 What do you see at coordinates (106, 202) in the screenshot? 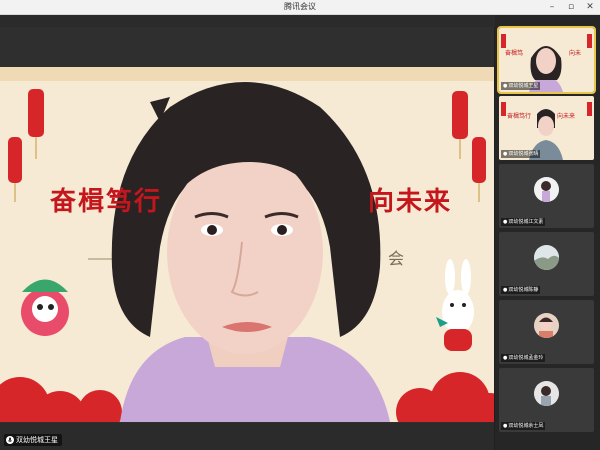
I see `banner-title-left: 奋楫笃行` at bounding box center [106, 202].